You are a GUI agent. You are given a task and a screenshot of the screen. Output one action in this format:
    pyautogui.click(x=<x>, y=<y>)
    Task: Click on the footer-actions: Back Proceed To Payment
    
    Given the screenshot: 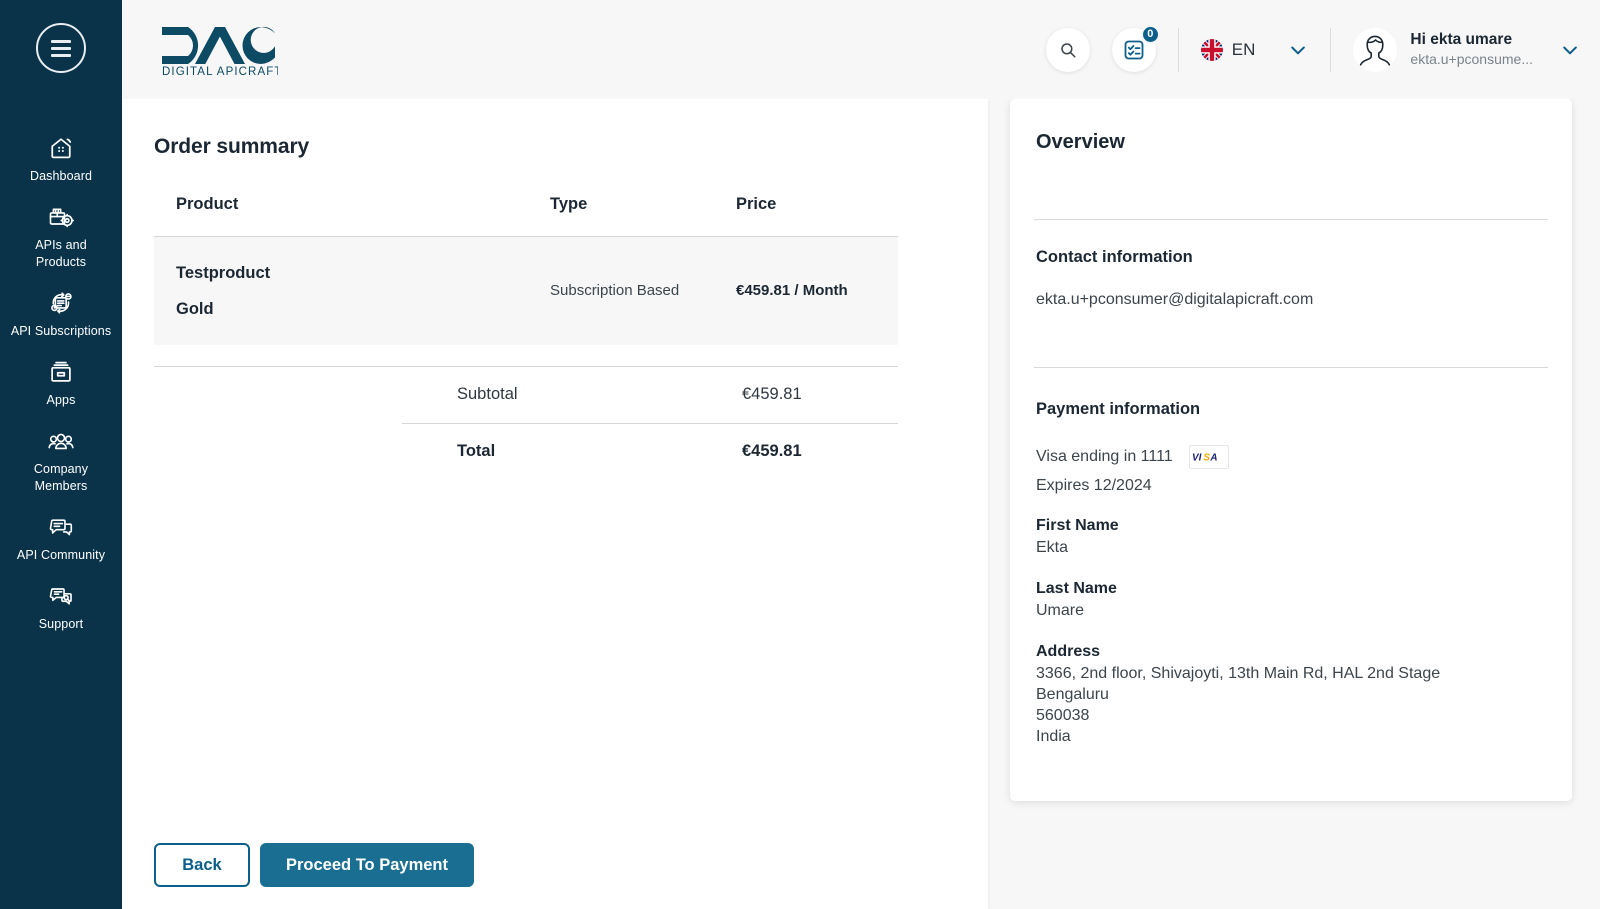 What is the action you would take?
    pyautogui.click(x=314, y=865)
    